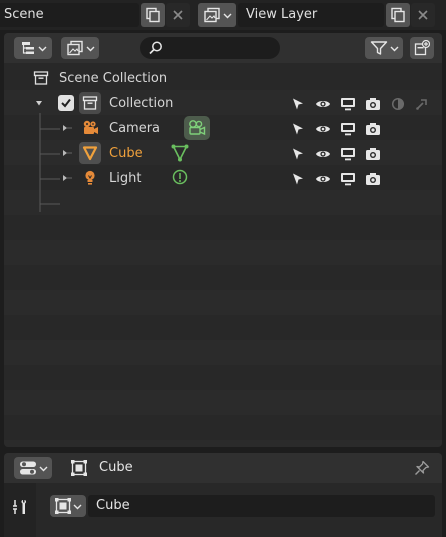 This screenshot has width=446, height=537. I want to click on view-layer-name-field: View Layer, so click(311, 15).